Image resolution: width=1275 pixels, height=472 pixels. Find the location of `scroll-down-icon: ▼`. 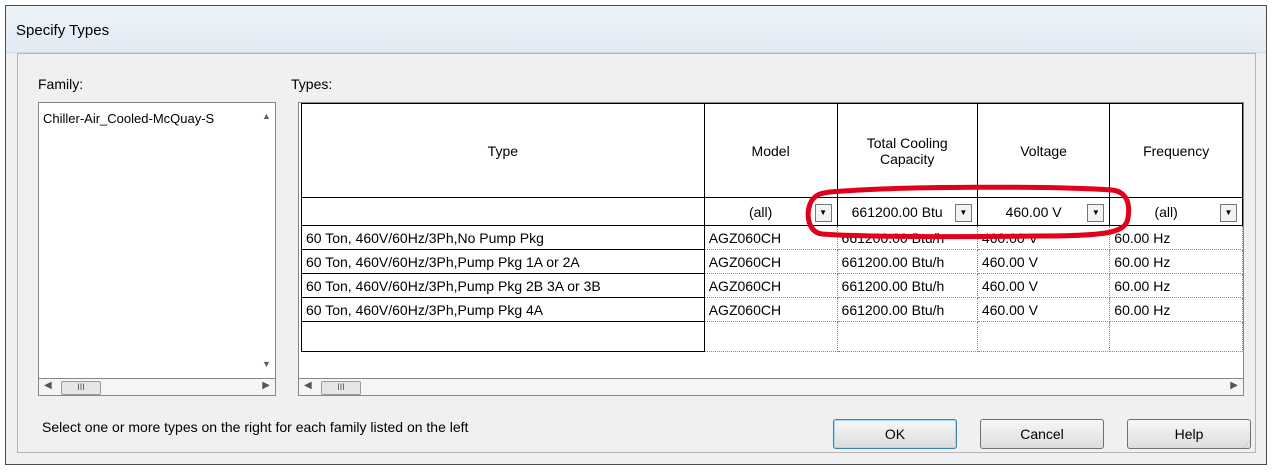

scroll-down-icon: ▼ is located at coordinates (266, 364).